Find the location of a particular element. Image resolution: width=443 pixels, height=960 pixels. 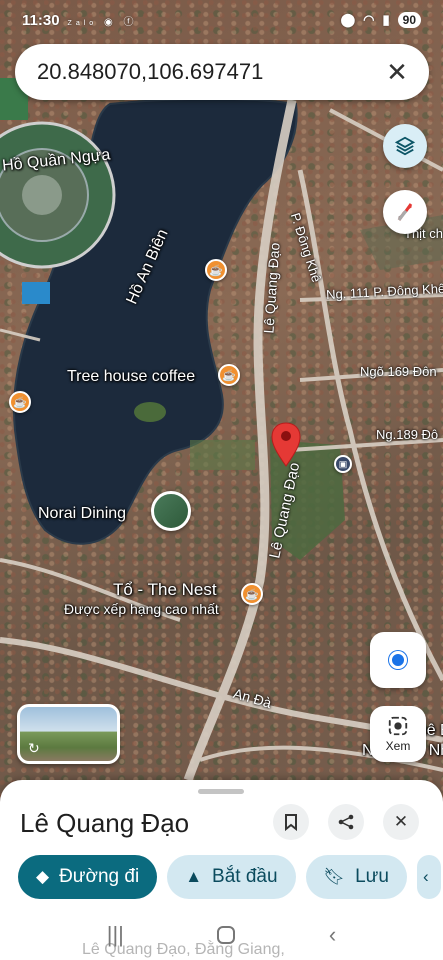

location-dot-icon is located at coordinates (398, 660).